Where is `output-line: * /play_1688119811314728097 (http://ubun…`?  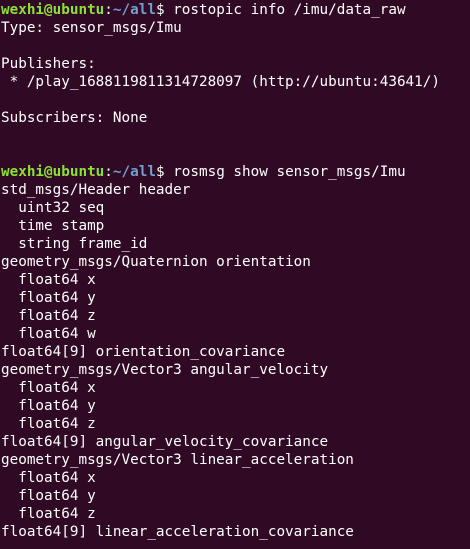
output-line: * /play_1688119811314728097 (http://ubun… is located at coordinates (220, 82).